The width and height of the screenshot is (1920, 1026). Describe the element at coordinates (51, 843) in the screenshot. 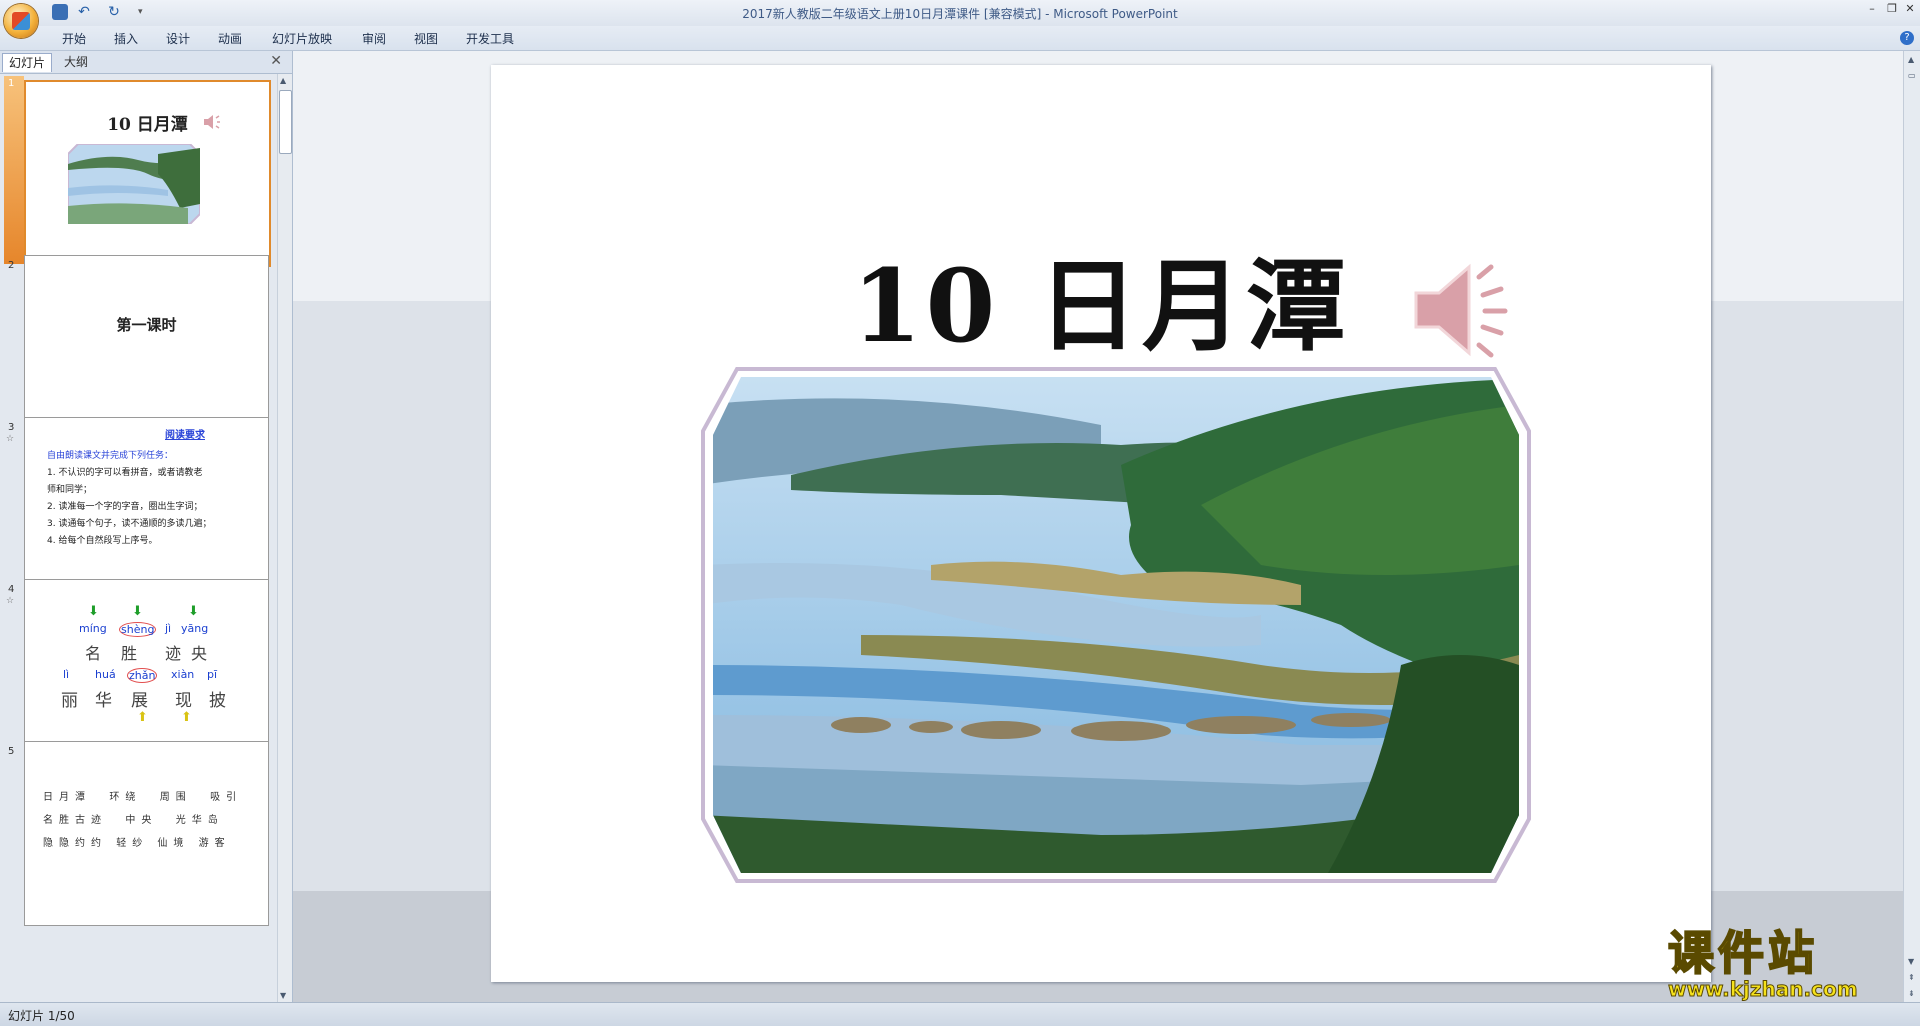

I see `word-char: 隐` at that location.